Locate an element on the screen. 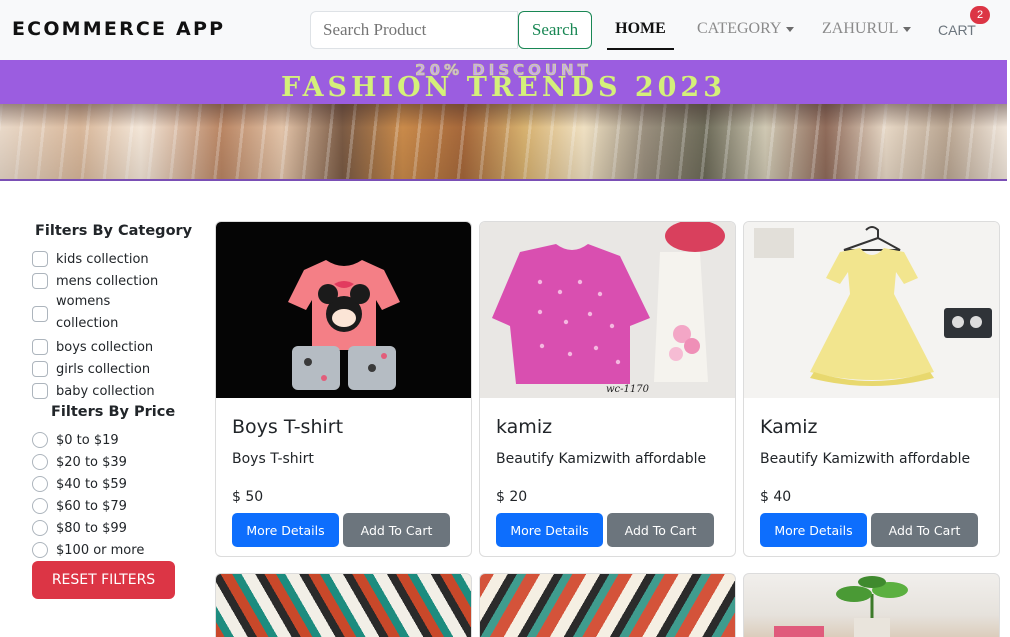 The width and height of the screenshot is (1010, 637). nav-cart: CART is located at coordinates (957, 30).